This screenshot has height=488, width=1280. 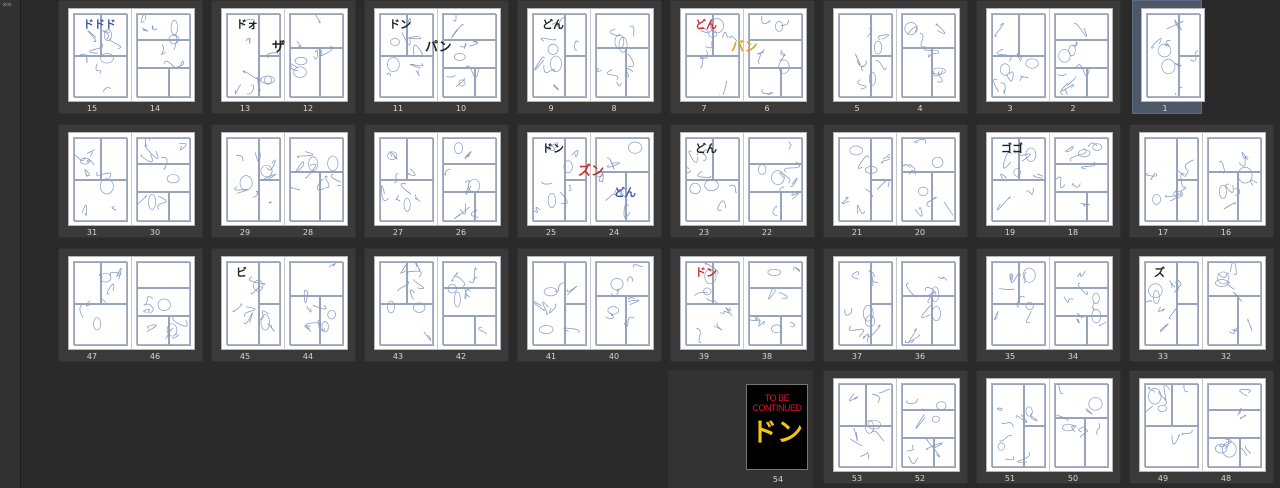 I want to click on page-spread-thumbnail: ドン パン 11 10, so click(x=436, y=57).